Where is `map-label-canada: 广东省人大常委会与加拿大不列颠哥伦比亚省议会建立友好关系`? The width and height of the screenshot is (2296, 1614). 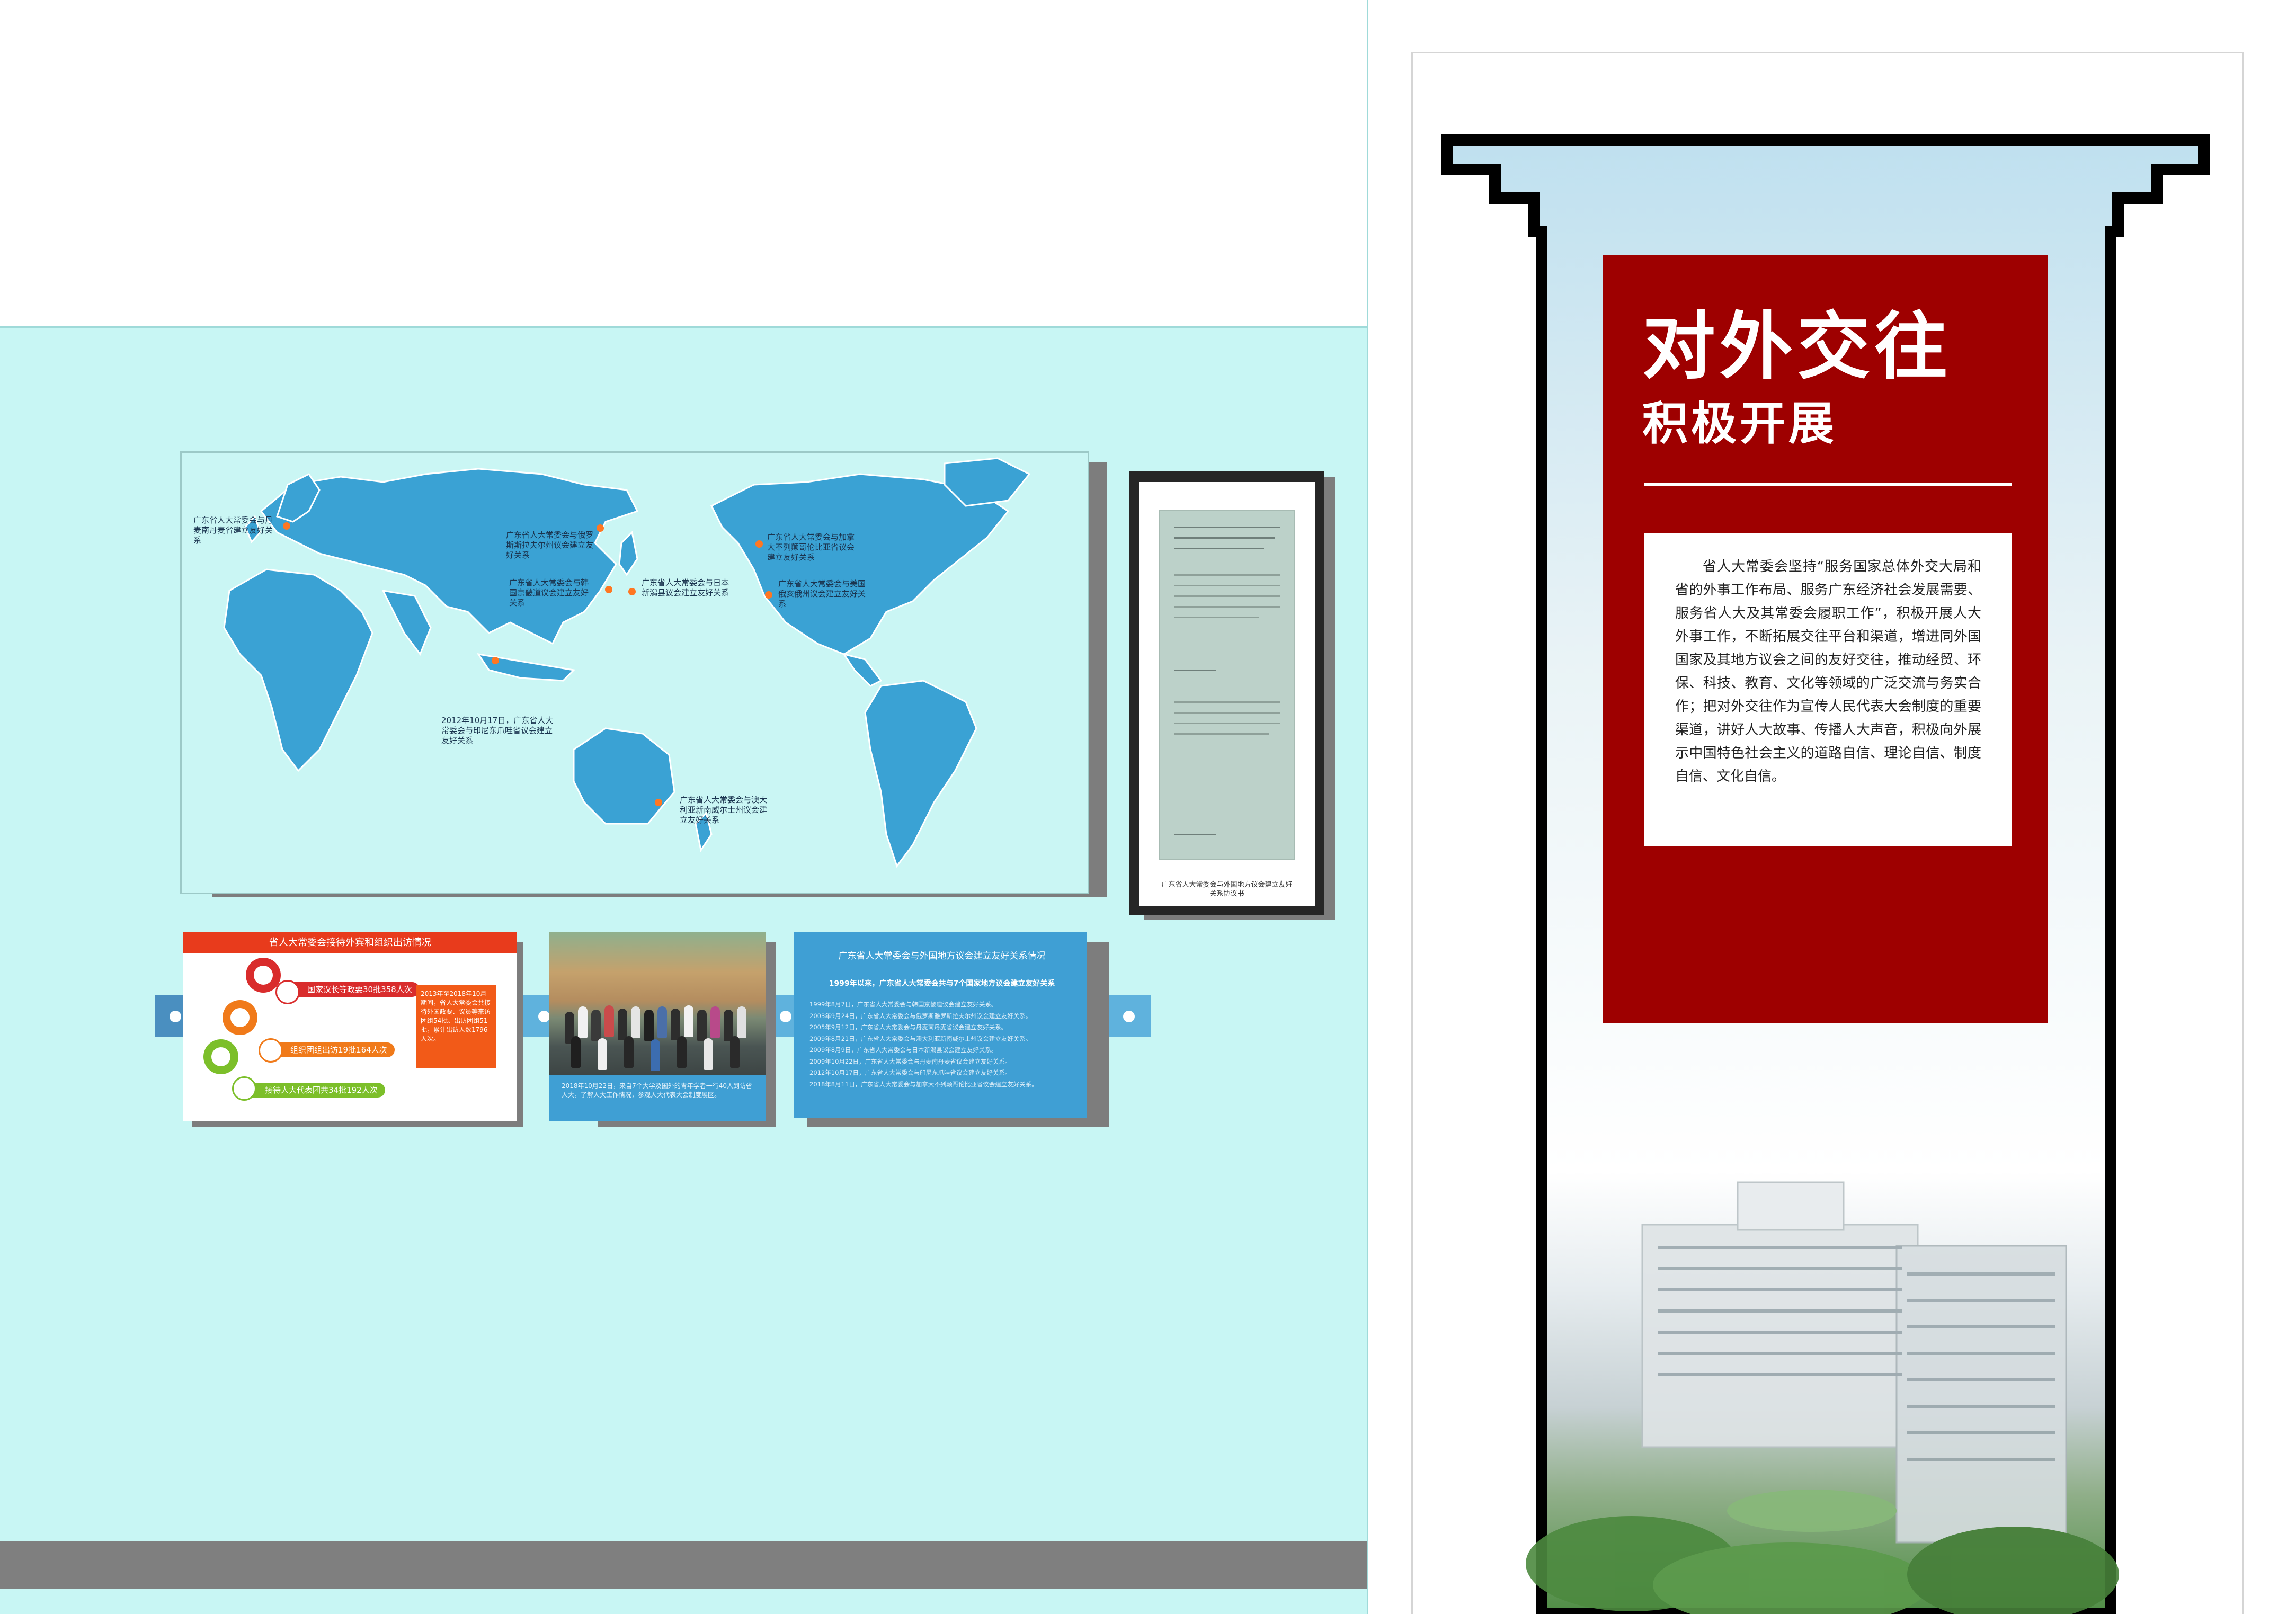
map-label-canada: 广东省人大常委会与加拿大不列颠哥伦比亚省议会建立友好关系 is located at coordinates (811, 547).